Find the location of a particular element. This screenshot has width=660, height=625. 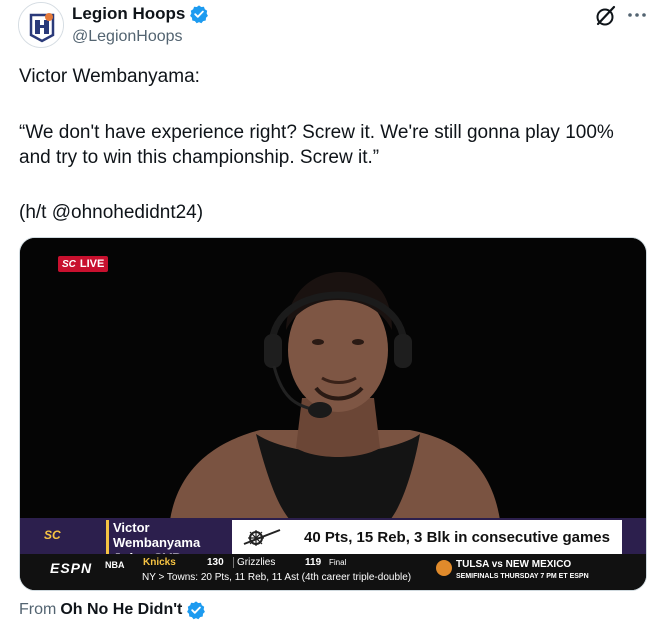

author-avatar is located at coordinates (41, 25).